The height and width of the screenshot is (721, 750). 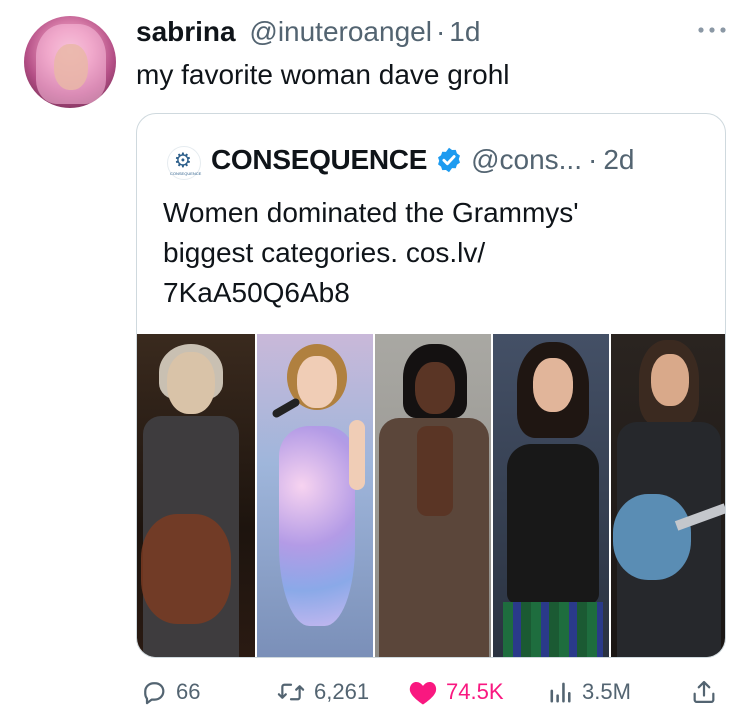 I want to click on reply-button: 66, so click(x=170, y=692).